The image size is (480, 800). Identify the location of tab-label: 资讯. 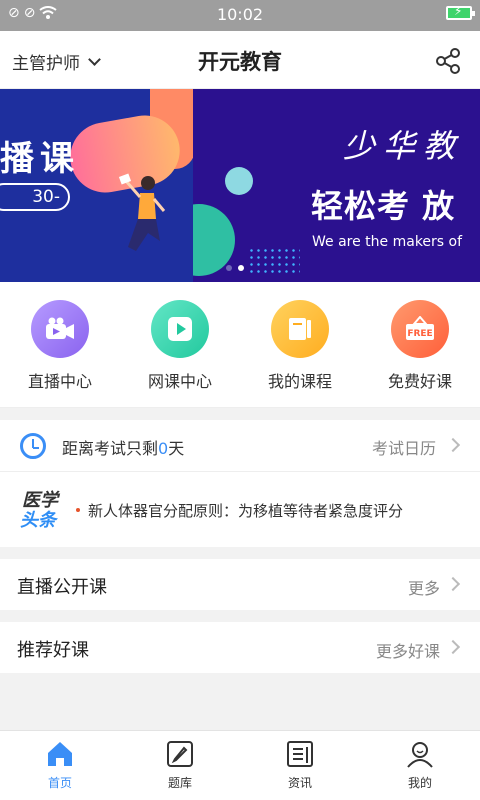
(299, 783).